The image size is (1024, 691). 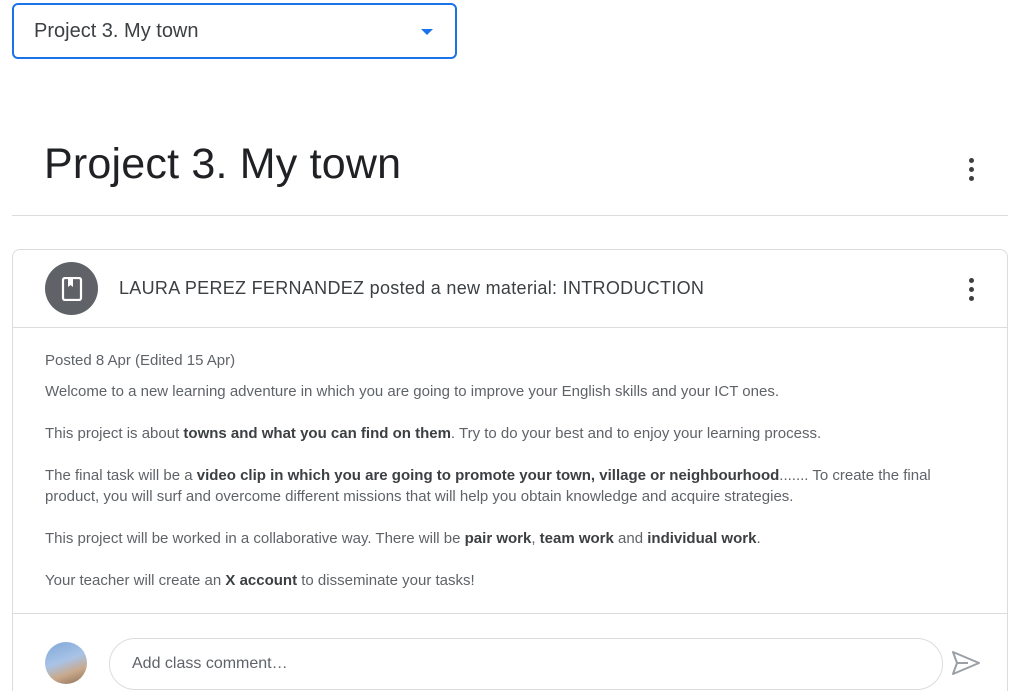 What do you see at coordinates (427, 32) in the screenshot?
I see `caret-down-icon` at bounding box center [427, 32].